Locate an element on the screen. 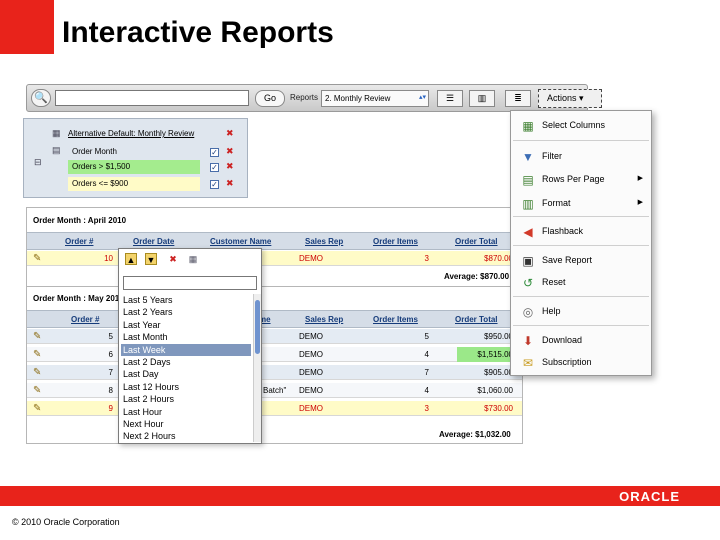 The height and width of the screenshot is (540, 720). filter-row-2: Orders <= $900 is located at coordinates (134, 184).